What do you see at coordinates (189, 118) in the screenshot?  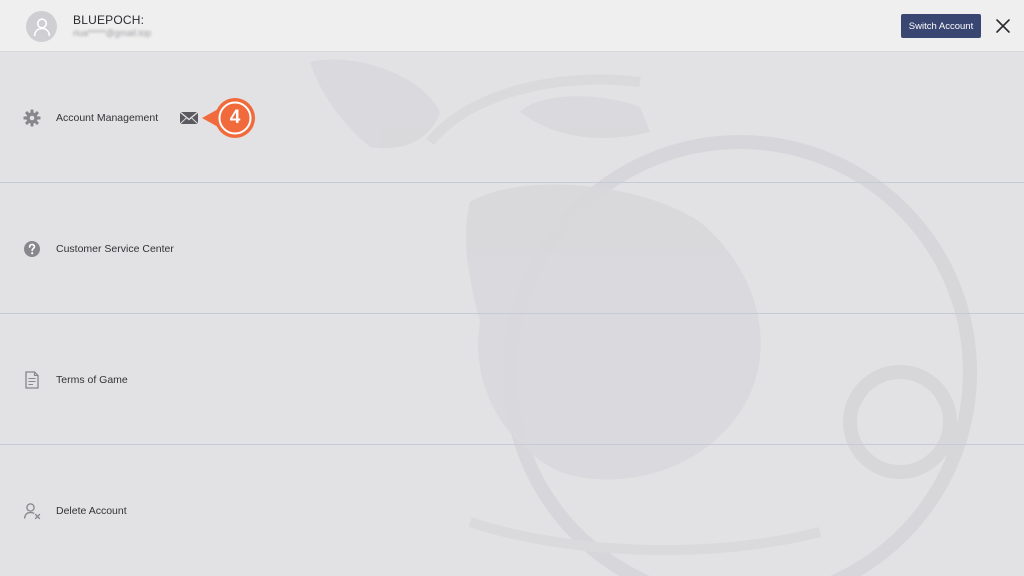 I see `mail-icon` at bounding box center [189, 118].